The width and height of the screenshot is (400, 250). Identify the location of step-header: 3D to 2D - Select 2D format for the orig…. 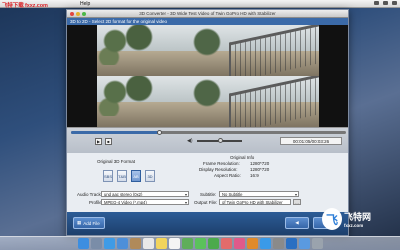
(207, 21).